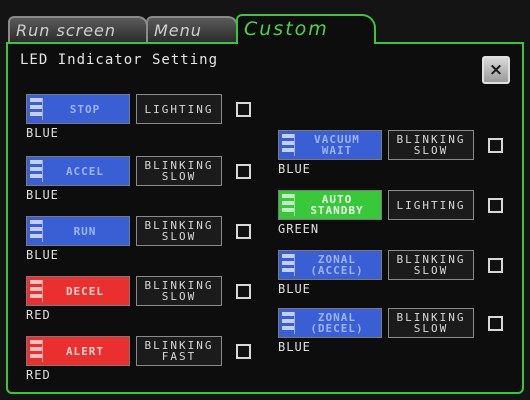  I want to click on led-indicator-button: DECEL, so click(78, 291).